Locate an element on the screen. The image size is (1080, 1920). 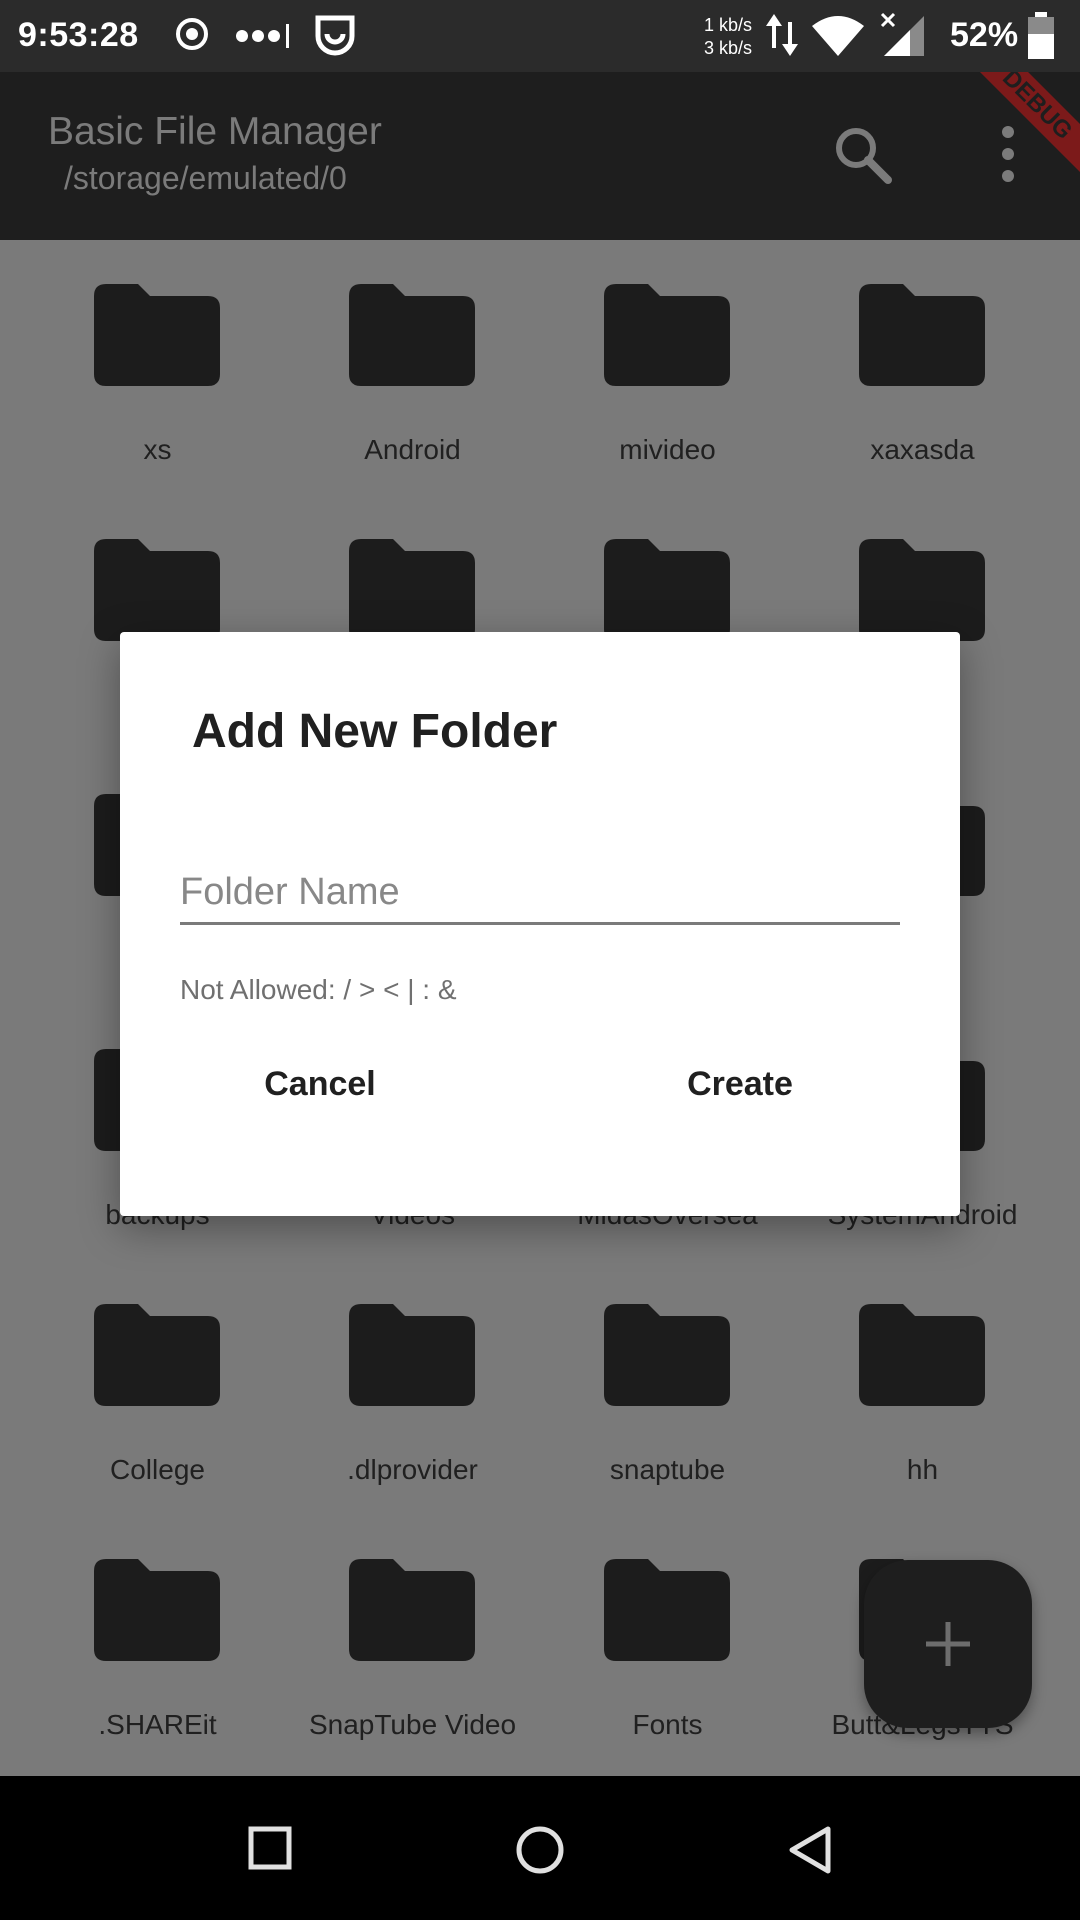
folder-item: Android is located at coordinates (412, 367).